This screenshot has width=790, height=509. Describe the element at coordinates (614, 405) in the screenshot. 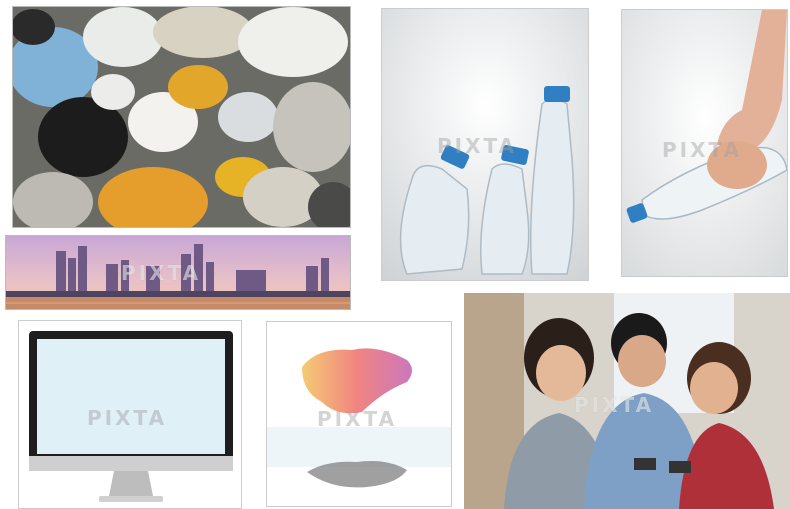

I see `watermark-friends: PIXTA` at that location.